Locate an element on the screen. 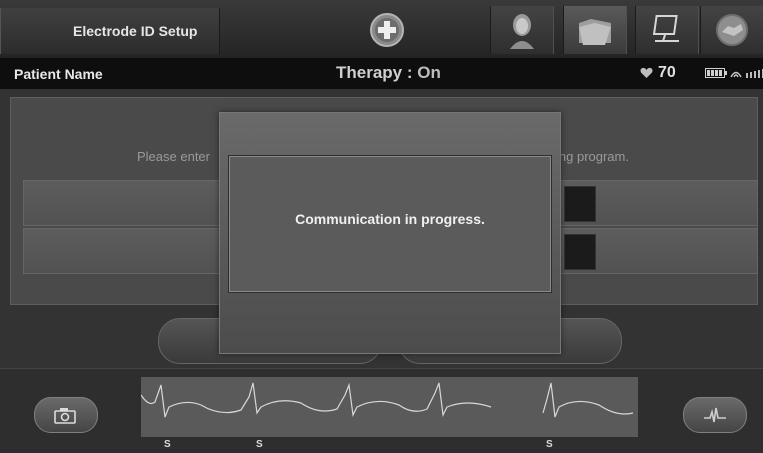 The image size is (763, 453). monitor-icon is located at coordinates (665, 28).